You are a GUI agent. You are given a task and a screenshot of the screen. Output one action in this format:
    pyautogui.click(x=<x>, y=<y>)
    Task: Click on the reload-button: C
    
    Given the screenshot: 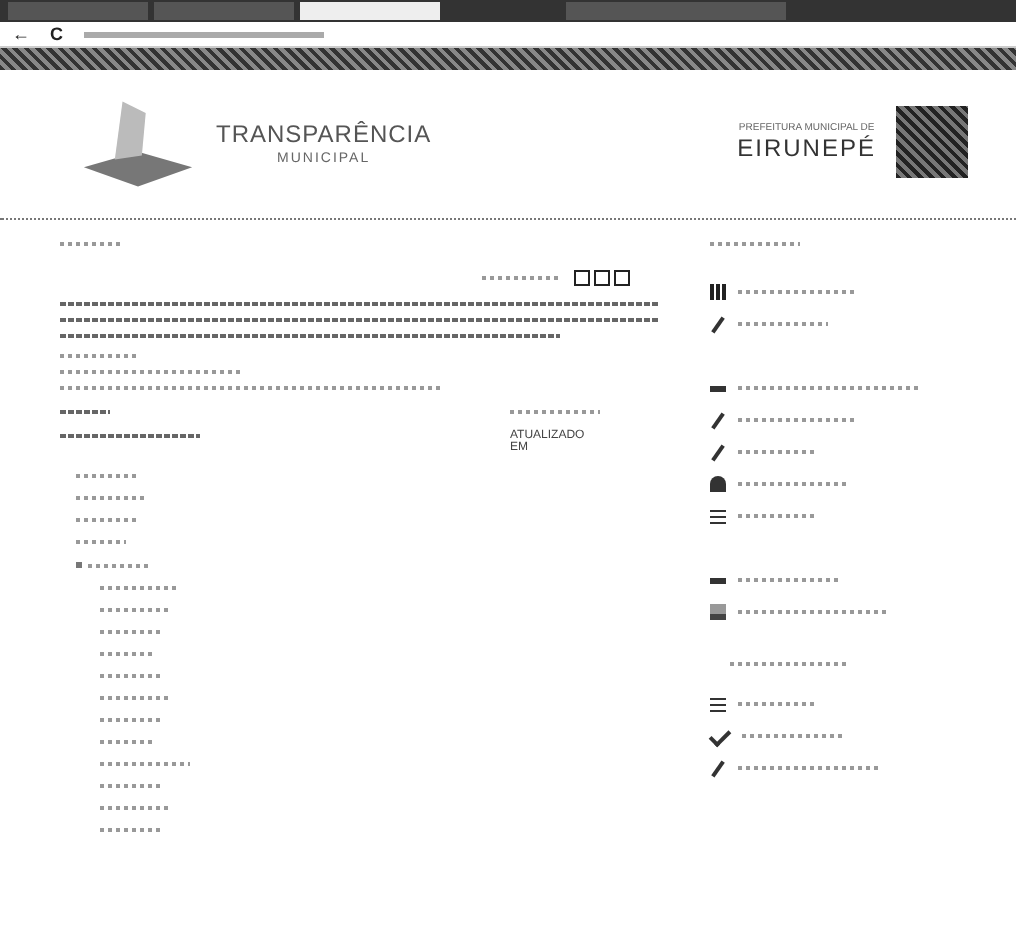 What is the action you would take?
    pyautogui.click(x=56, y=34)
    